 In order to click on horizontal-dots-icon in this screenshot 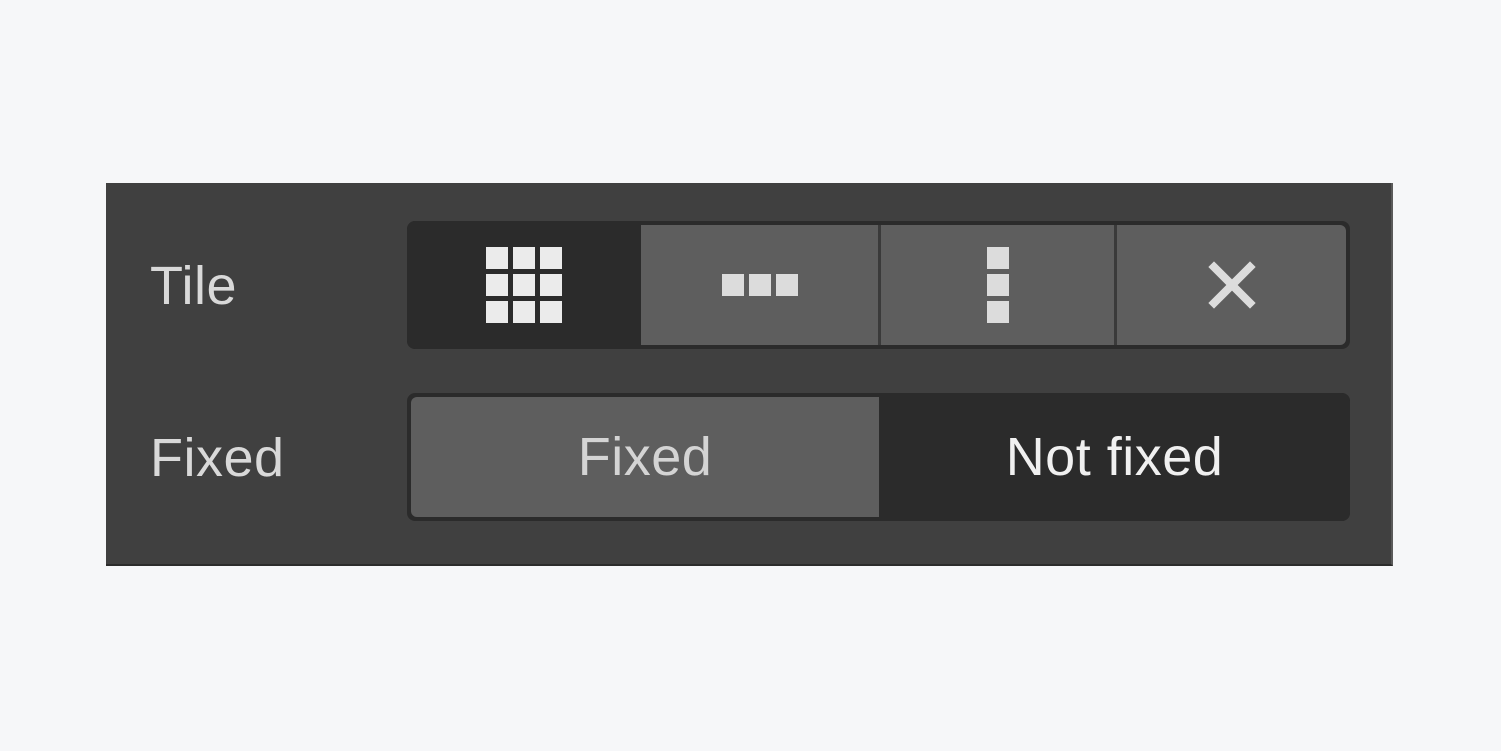, I will do `click(759, 285)`.